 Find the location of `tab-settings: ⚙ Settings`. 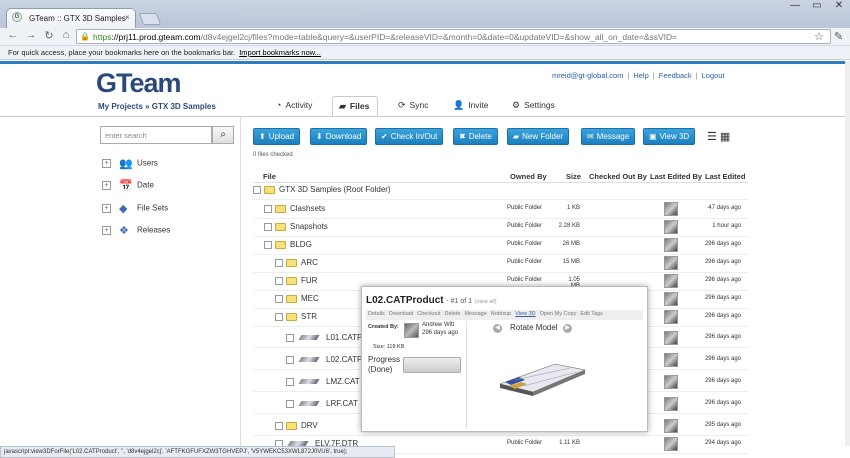

tab-settings: ⚙ Settings is located at coordinates (534, 106).